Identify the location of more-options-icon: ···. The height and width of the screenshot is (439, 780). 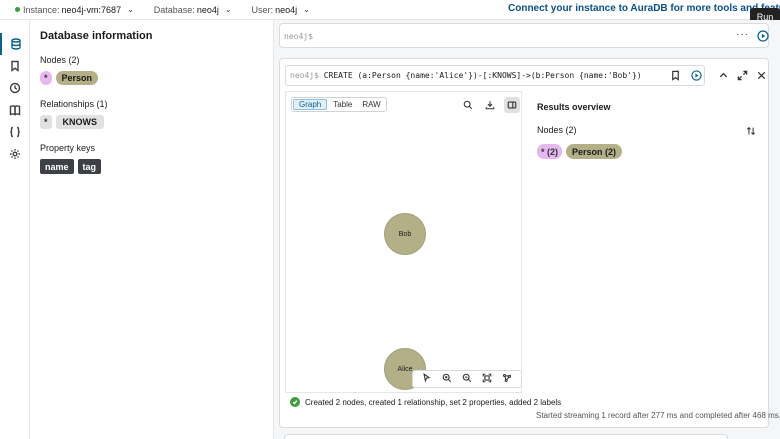
(742, 34).